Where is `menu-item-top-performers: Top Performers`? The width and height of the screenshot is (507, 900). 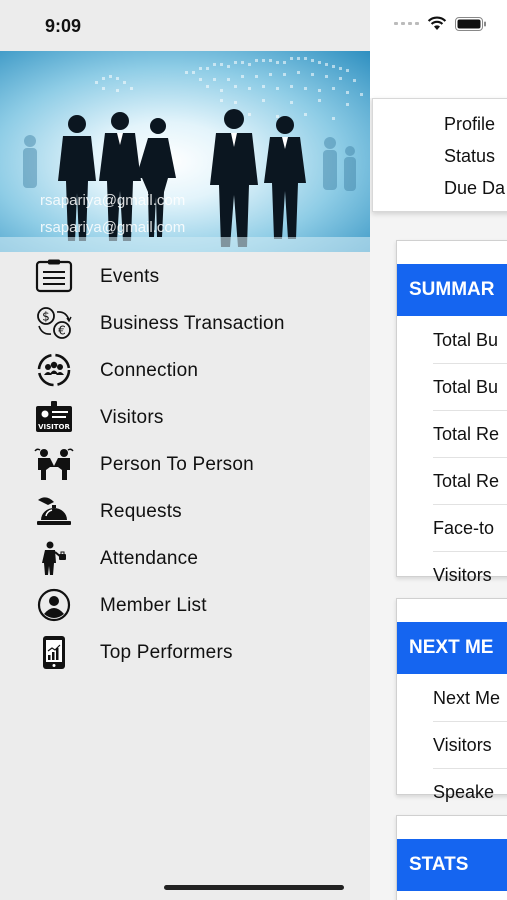 menu-item-top-performers: Top Performers is located at coordinates (185, 652).